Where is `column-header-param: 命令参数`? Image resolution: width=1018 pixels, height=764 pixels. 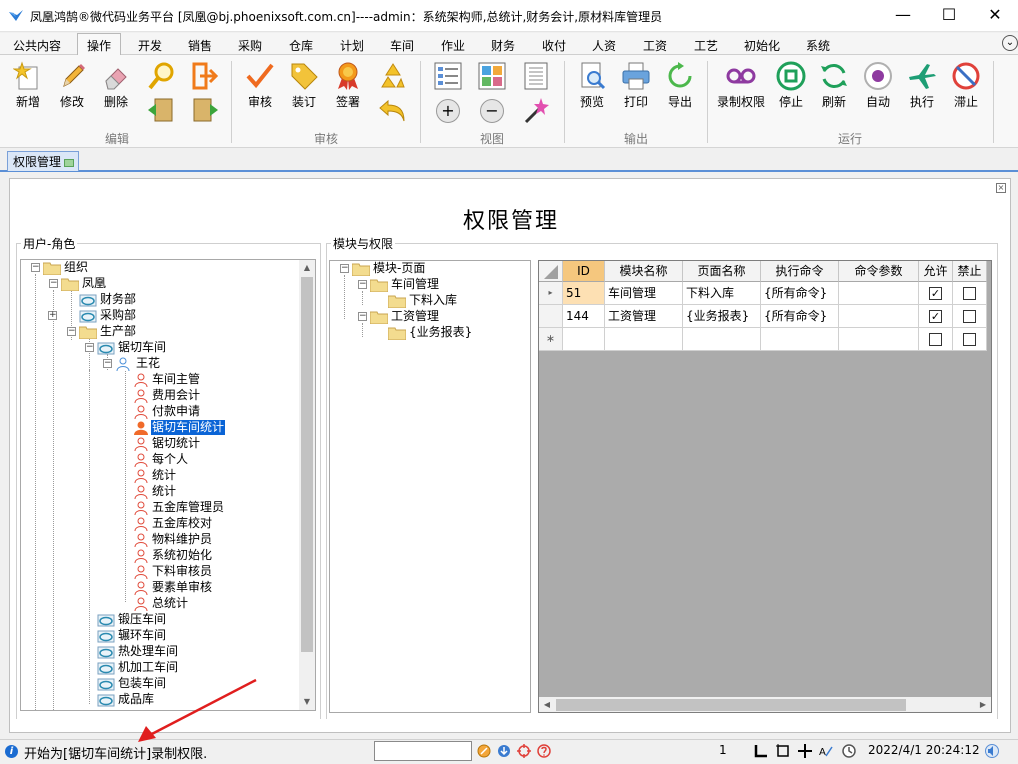 column-header-param: 命令参数 is located at coordinates (879, 271).